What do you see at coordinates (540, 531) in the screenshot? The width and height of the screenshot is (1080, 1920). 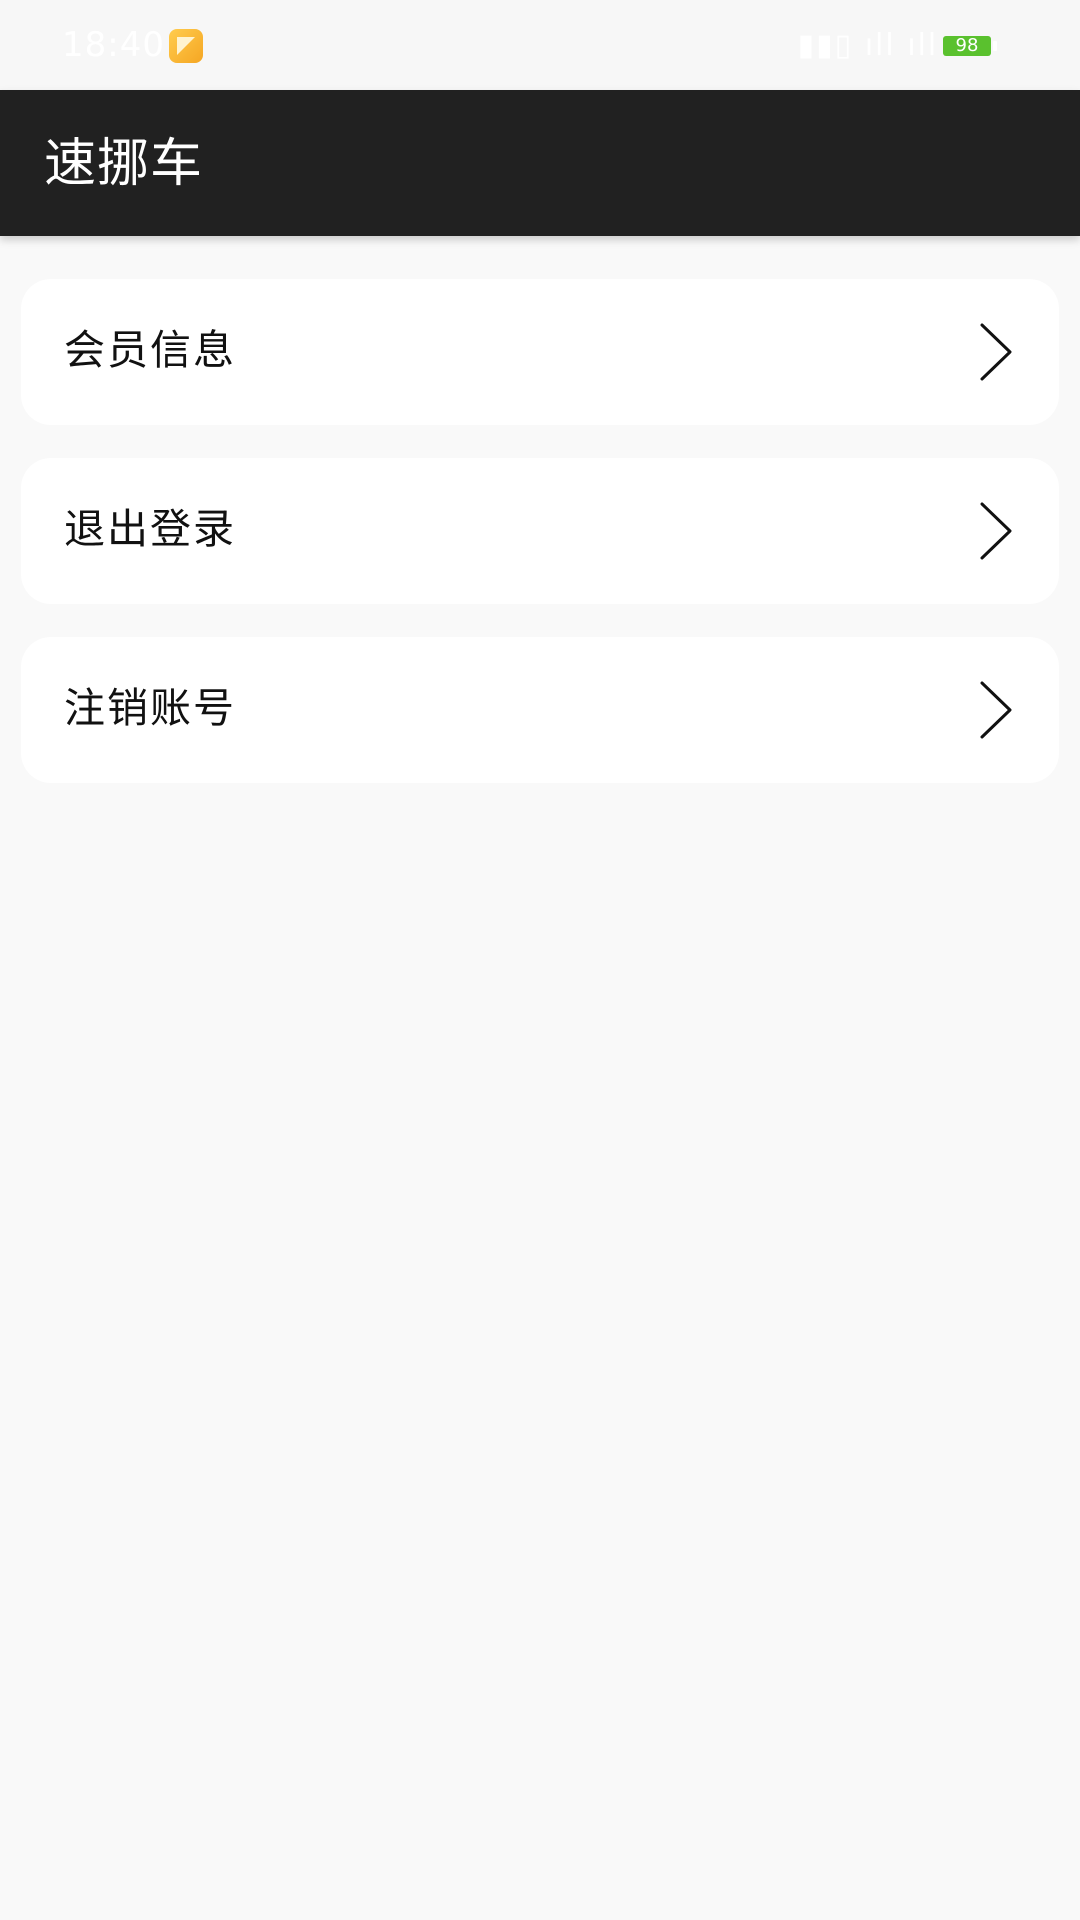 I see `logout-item: 退出登录` at bounding box center [540, 531].